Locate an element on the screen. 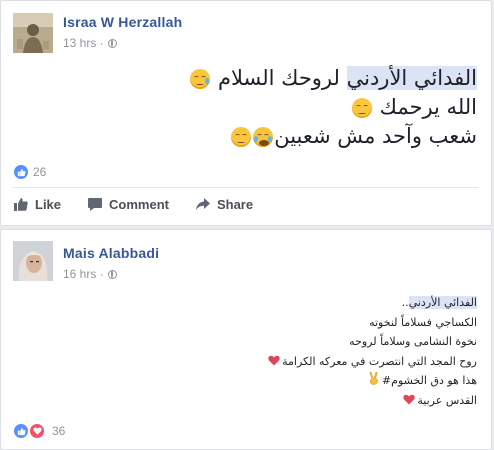 This screenshot has width=494, height=450. action-bar: Like Comment Share is located at coordinates (140, 204).